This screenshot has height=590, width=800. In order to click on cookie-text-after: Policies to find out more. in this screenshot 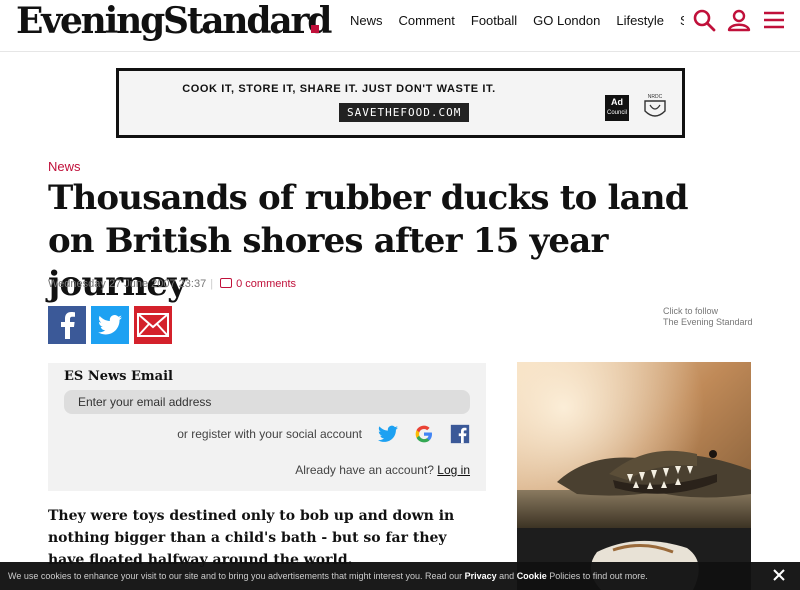, I will do `click(598, 576)`.